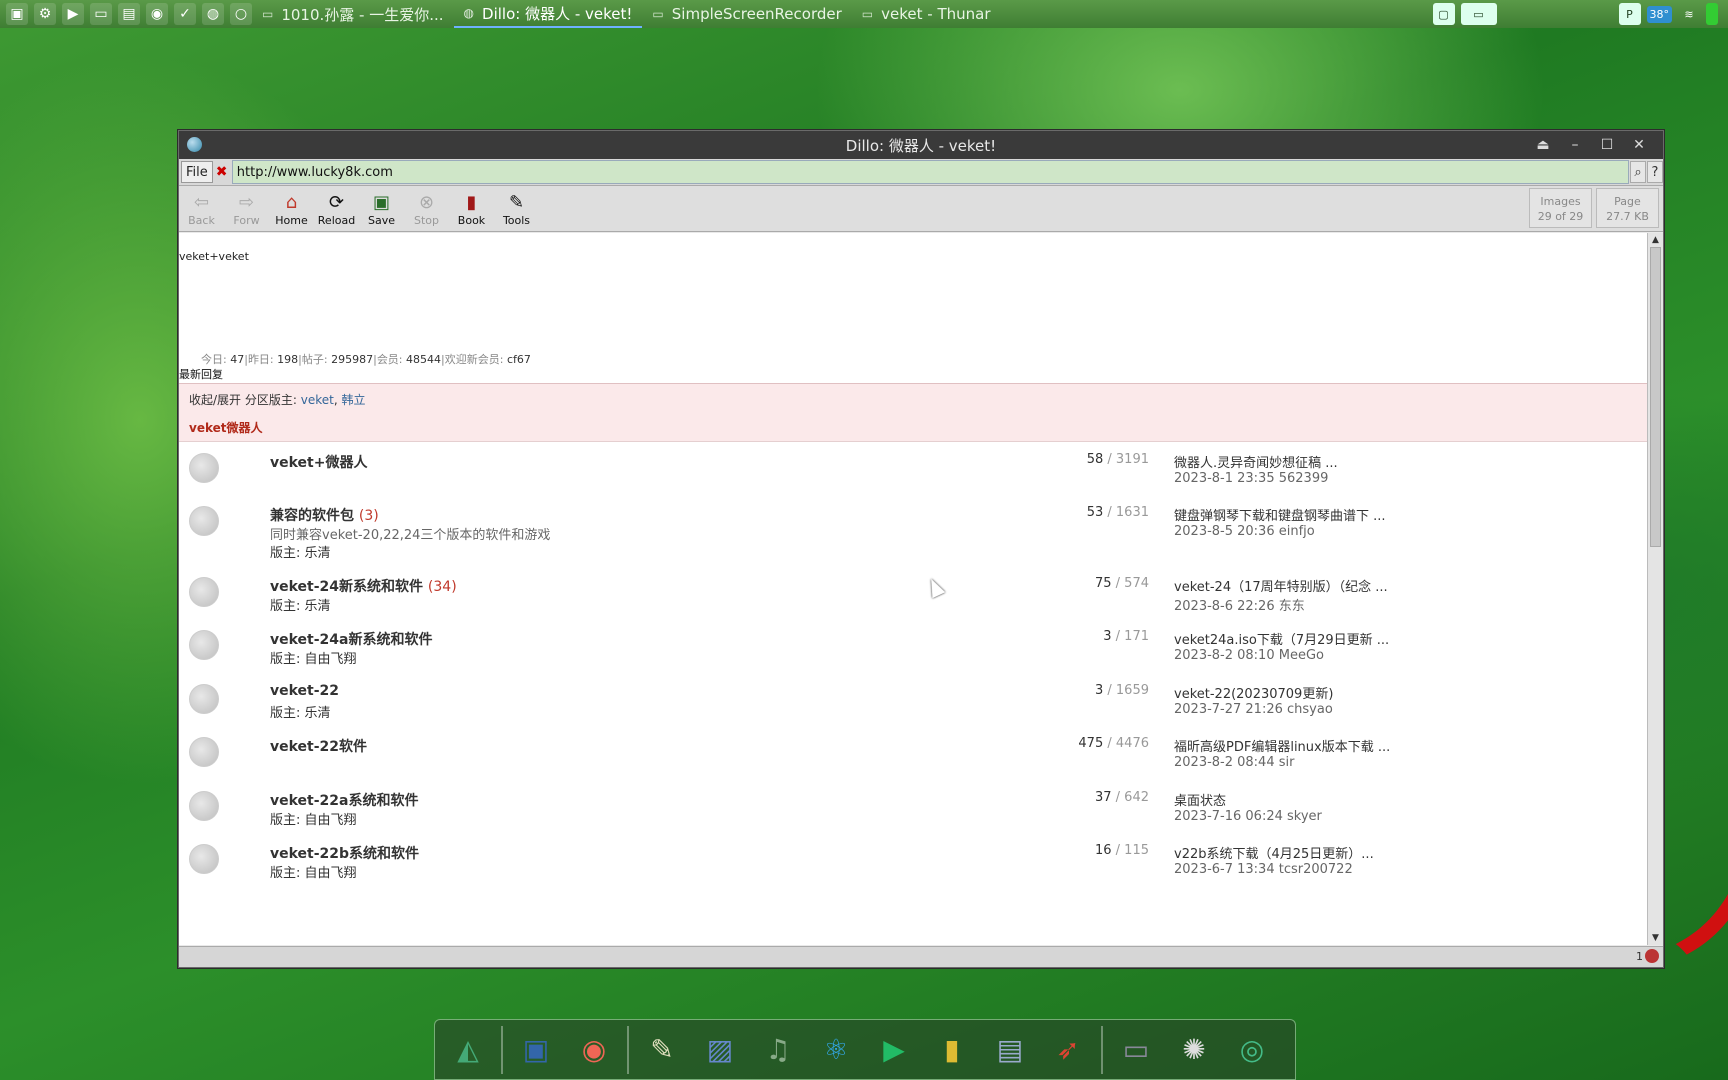  I want to click on network-icon: ◎, so click(1252, 1050).